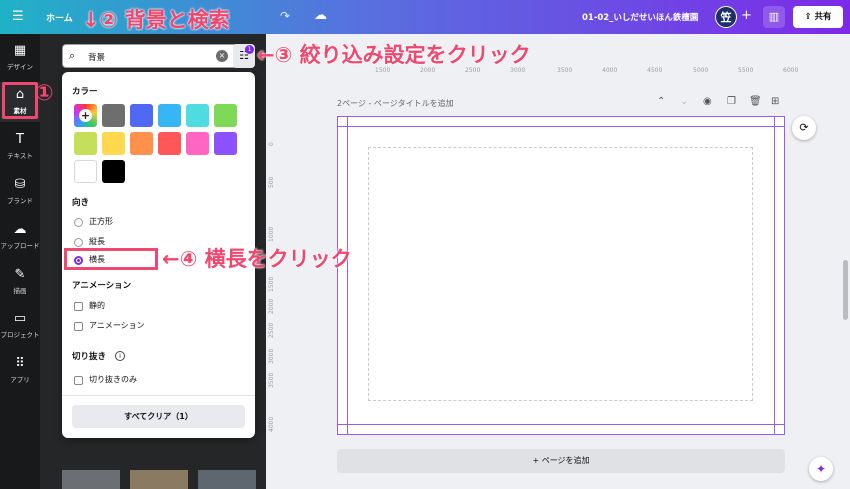  What do you see at coordinates (271, 424) in the screenshot?
I see `ruler-tick: 4000` at bounding box center [271, 424].